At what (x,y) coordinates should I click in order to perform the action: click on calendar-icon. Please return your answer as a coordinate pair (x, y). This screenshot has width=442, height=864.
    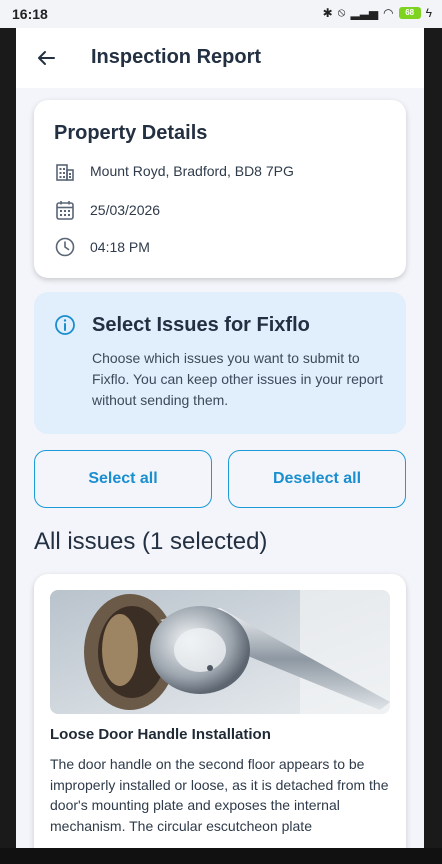
    Looking at the image, I should click on (65, 210).